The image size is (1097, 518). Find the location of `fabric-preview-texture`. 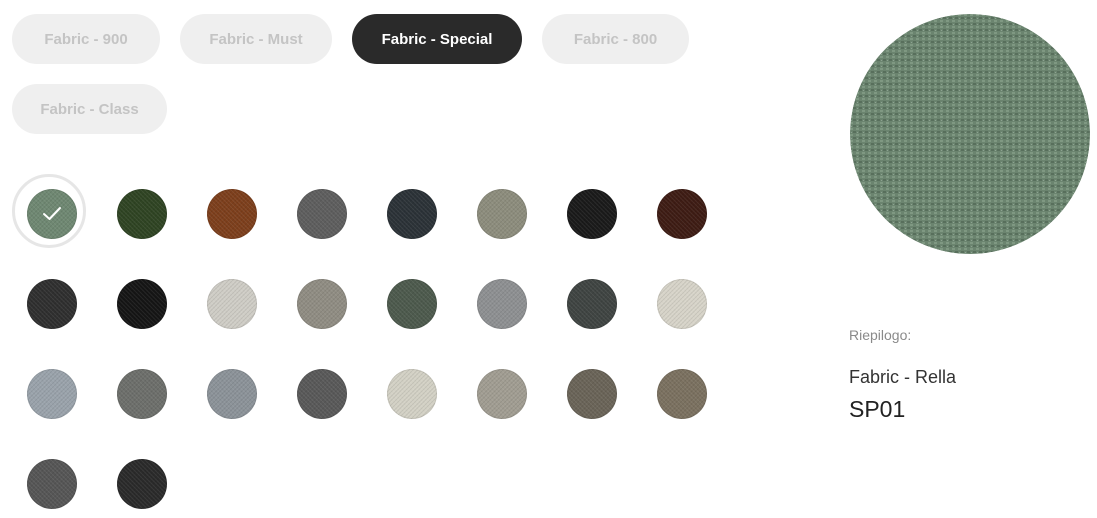

fabric-preview-texture is located at coordinates (970, 134).